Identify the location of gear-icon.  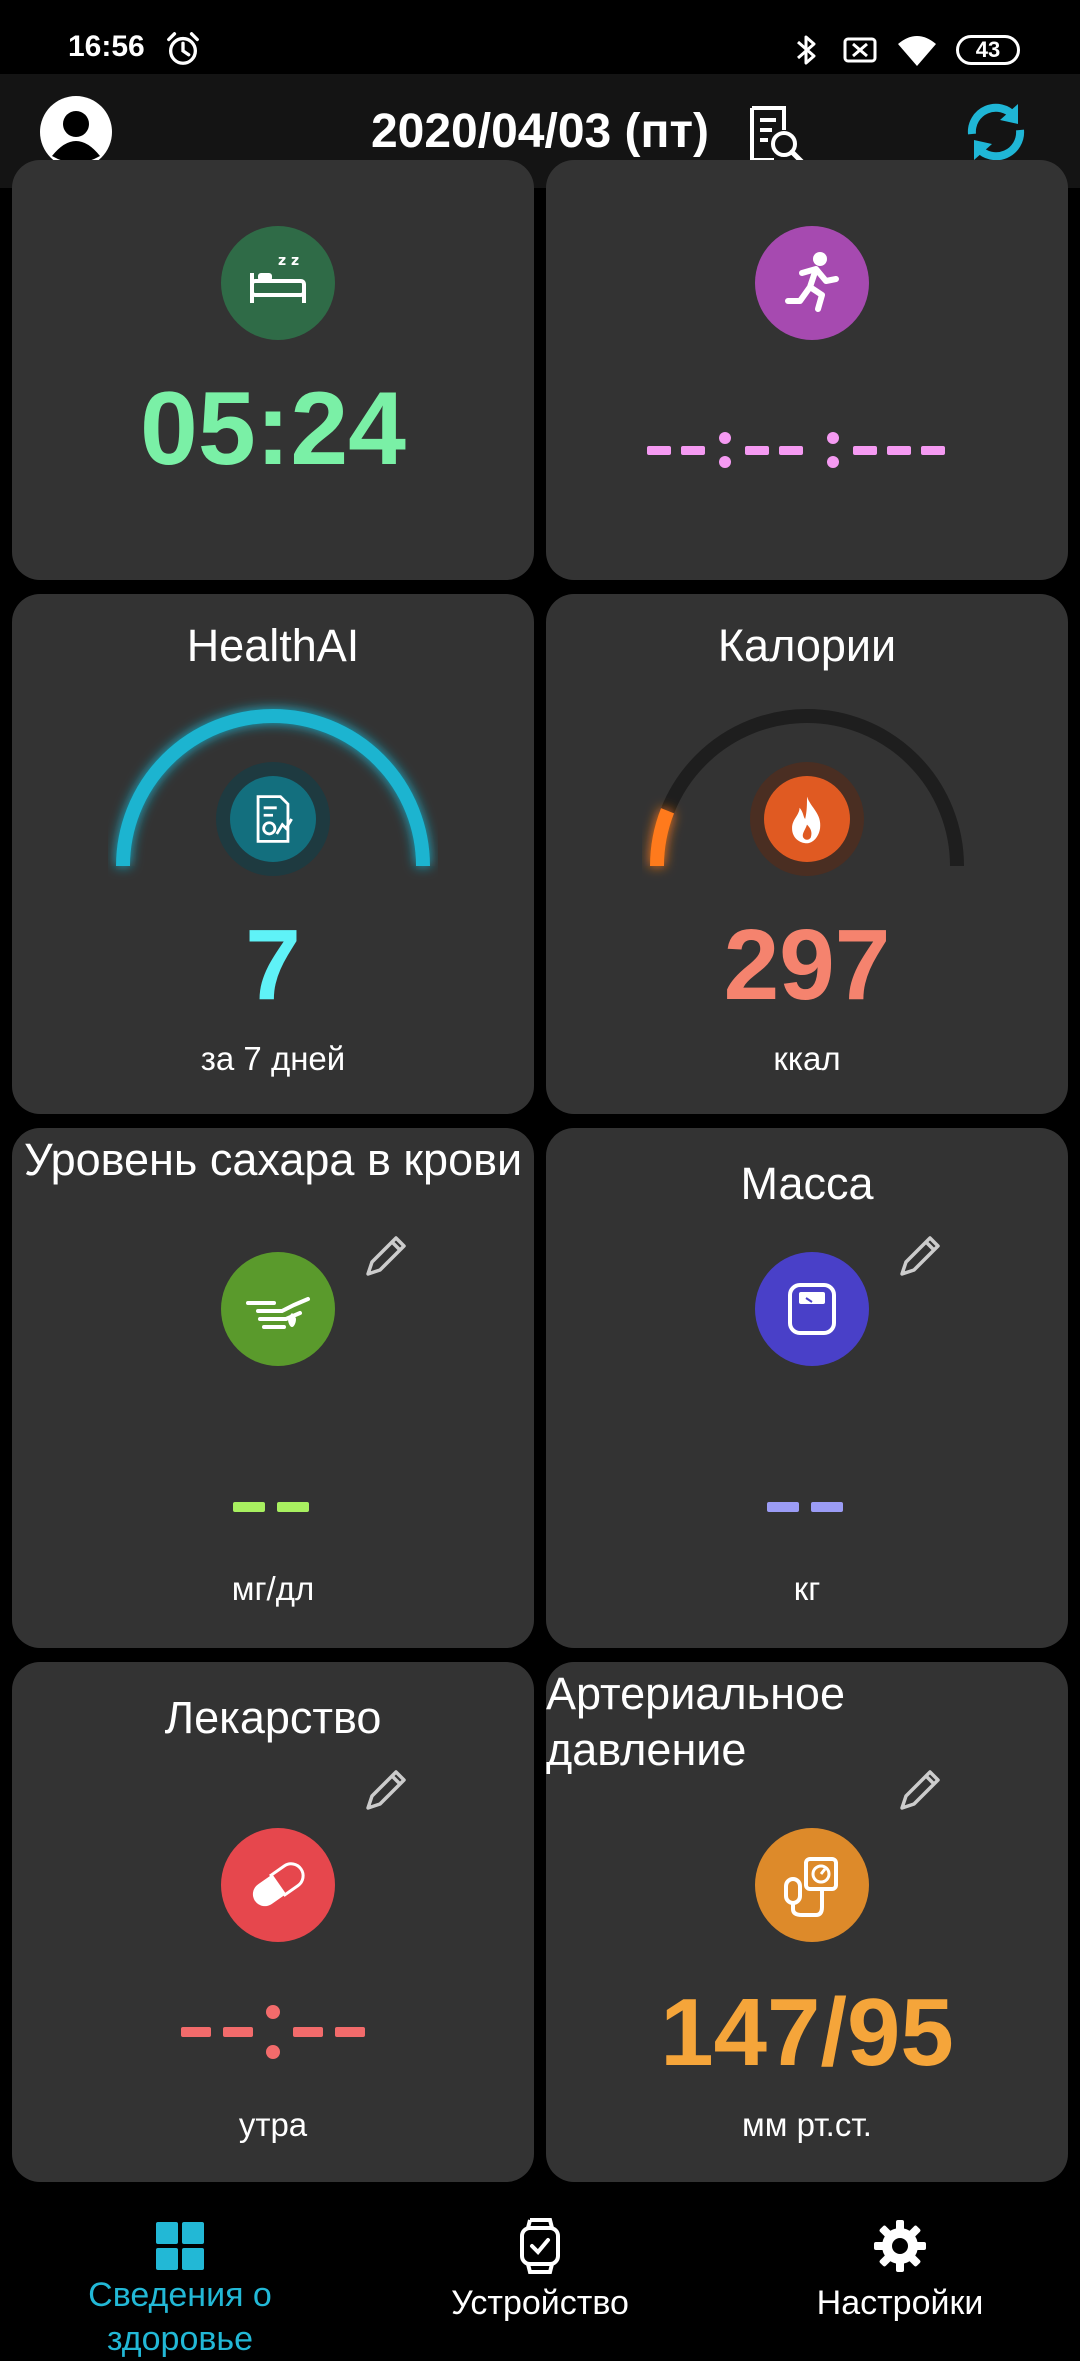
(900, 2246).